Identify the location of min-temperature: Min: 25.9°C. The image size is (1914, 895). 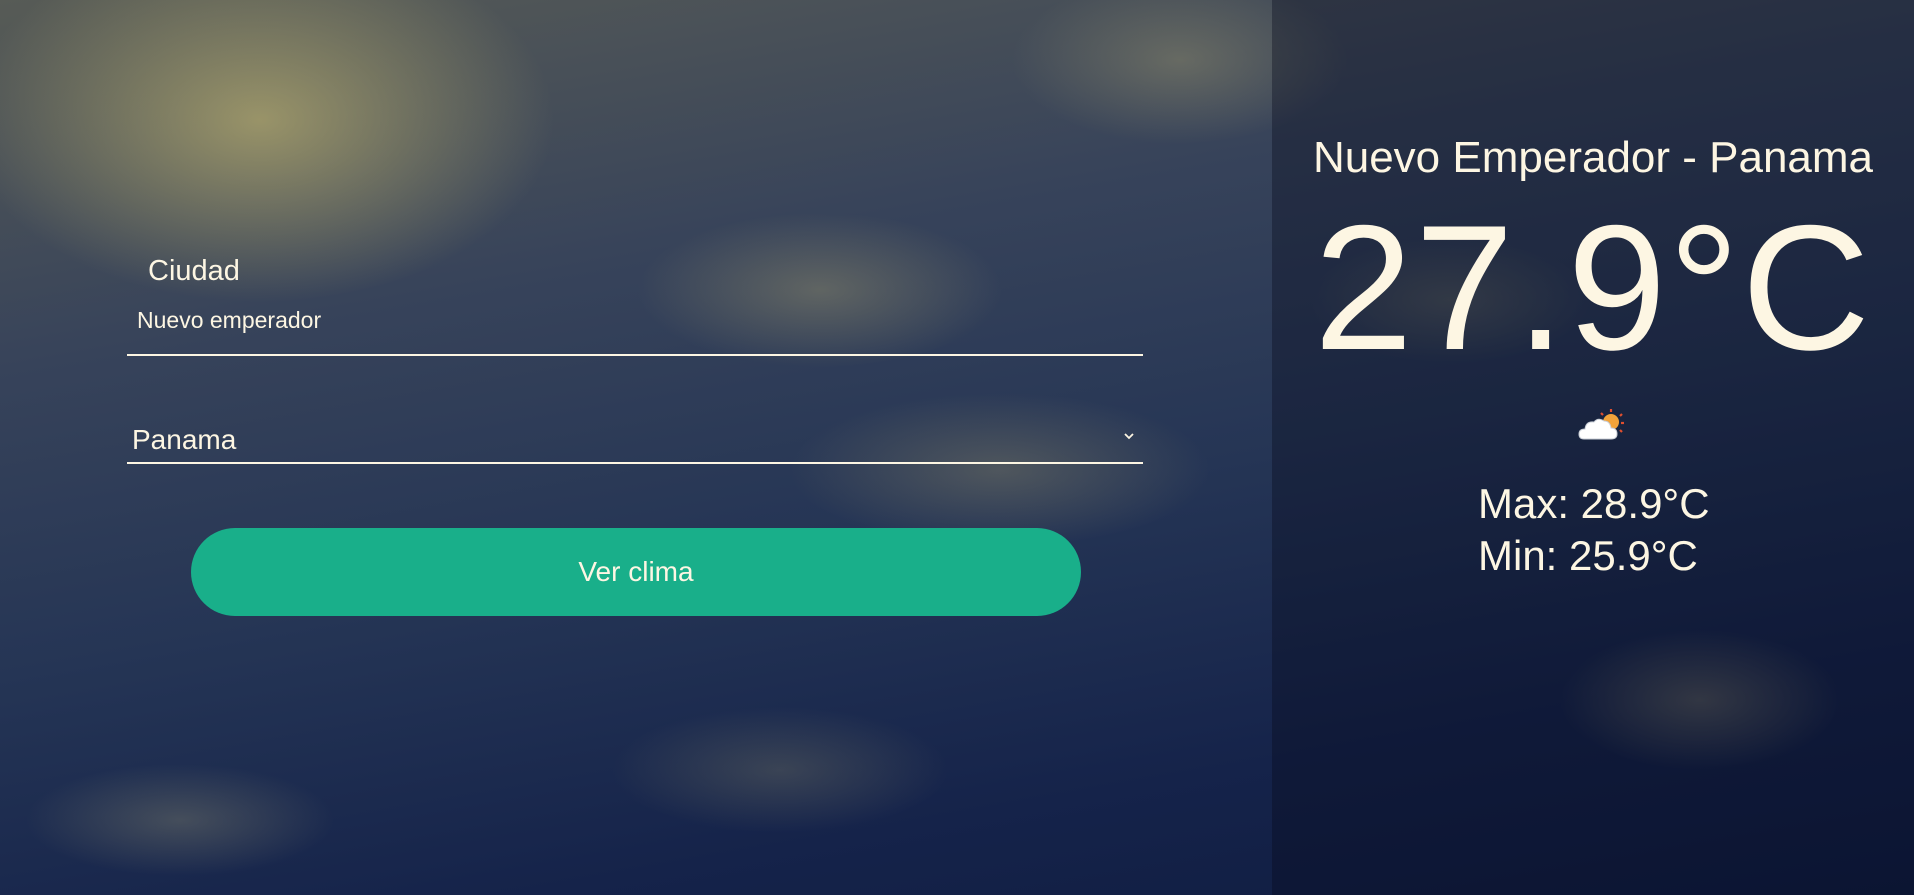
(1588, 555).